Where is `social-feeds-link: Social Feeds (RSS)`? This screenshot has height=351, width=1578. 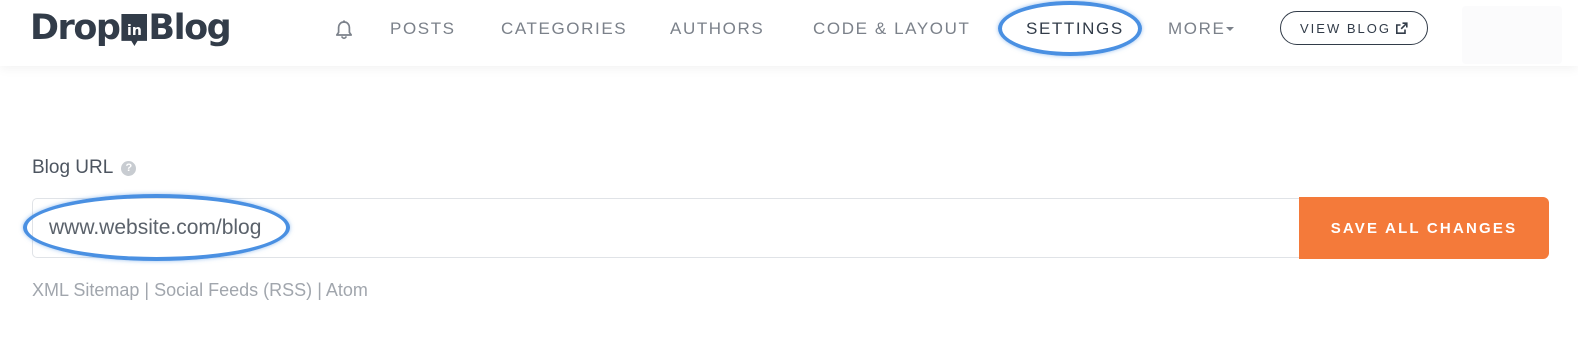 social-feeds-link: Social Feeds (RSS) is located at coordinates (233, 290).